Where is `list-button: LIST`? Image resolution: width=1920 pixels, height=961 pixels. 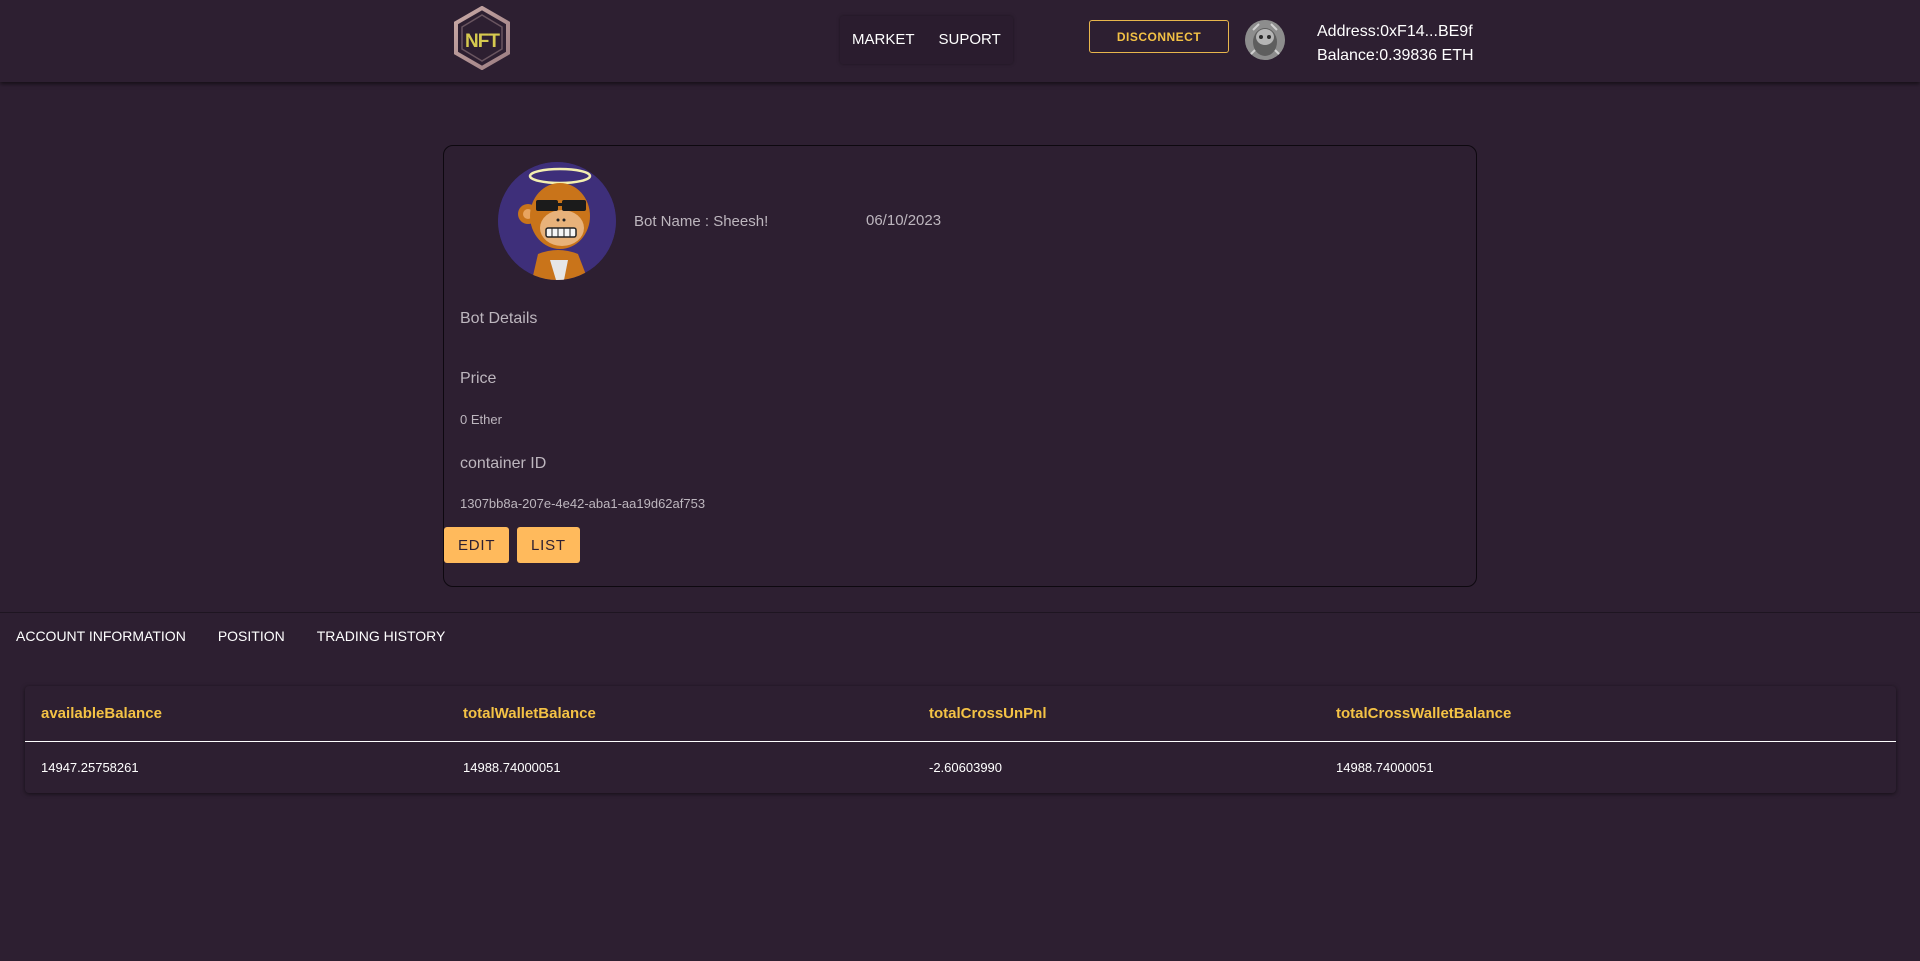 list-button: LIST is located at coordinates (548, 545).